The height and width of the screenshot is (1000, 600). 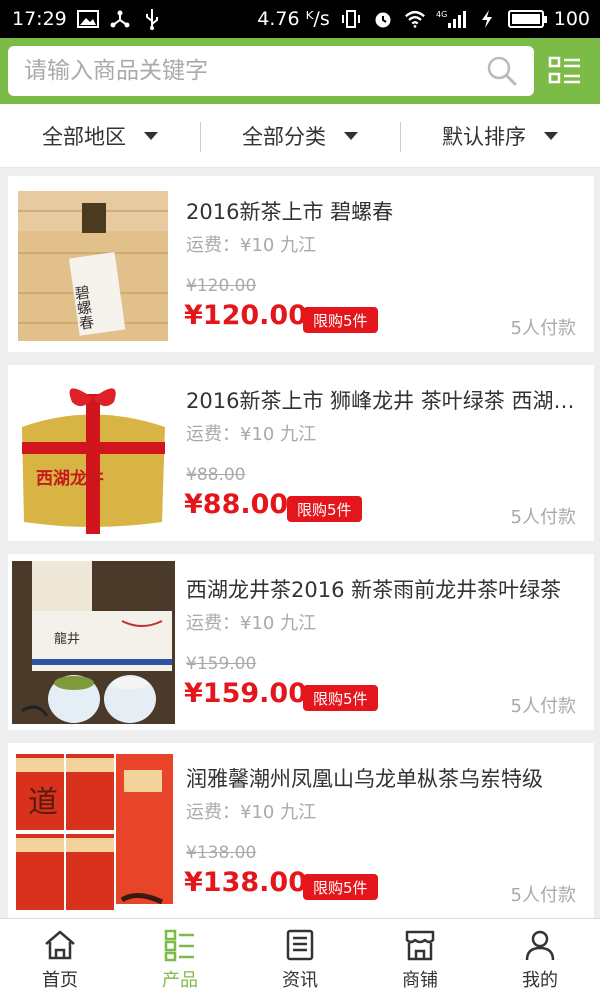 I want to click on nav-profile: 我的, so click(x=540, y=959).